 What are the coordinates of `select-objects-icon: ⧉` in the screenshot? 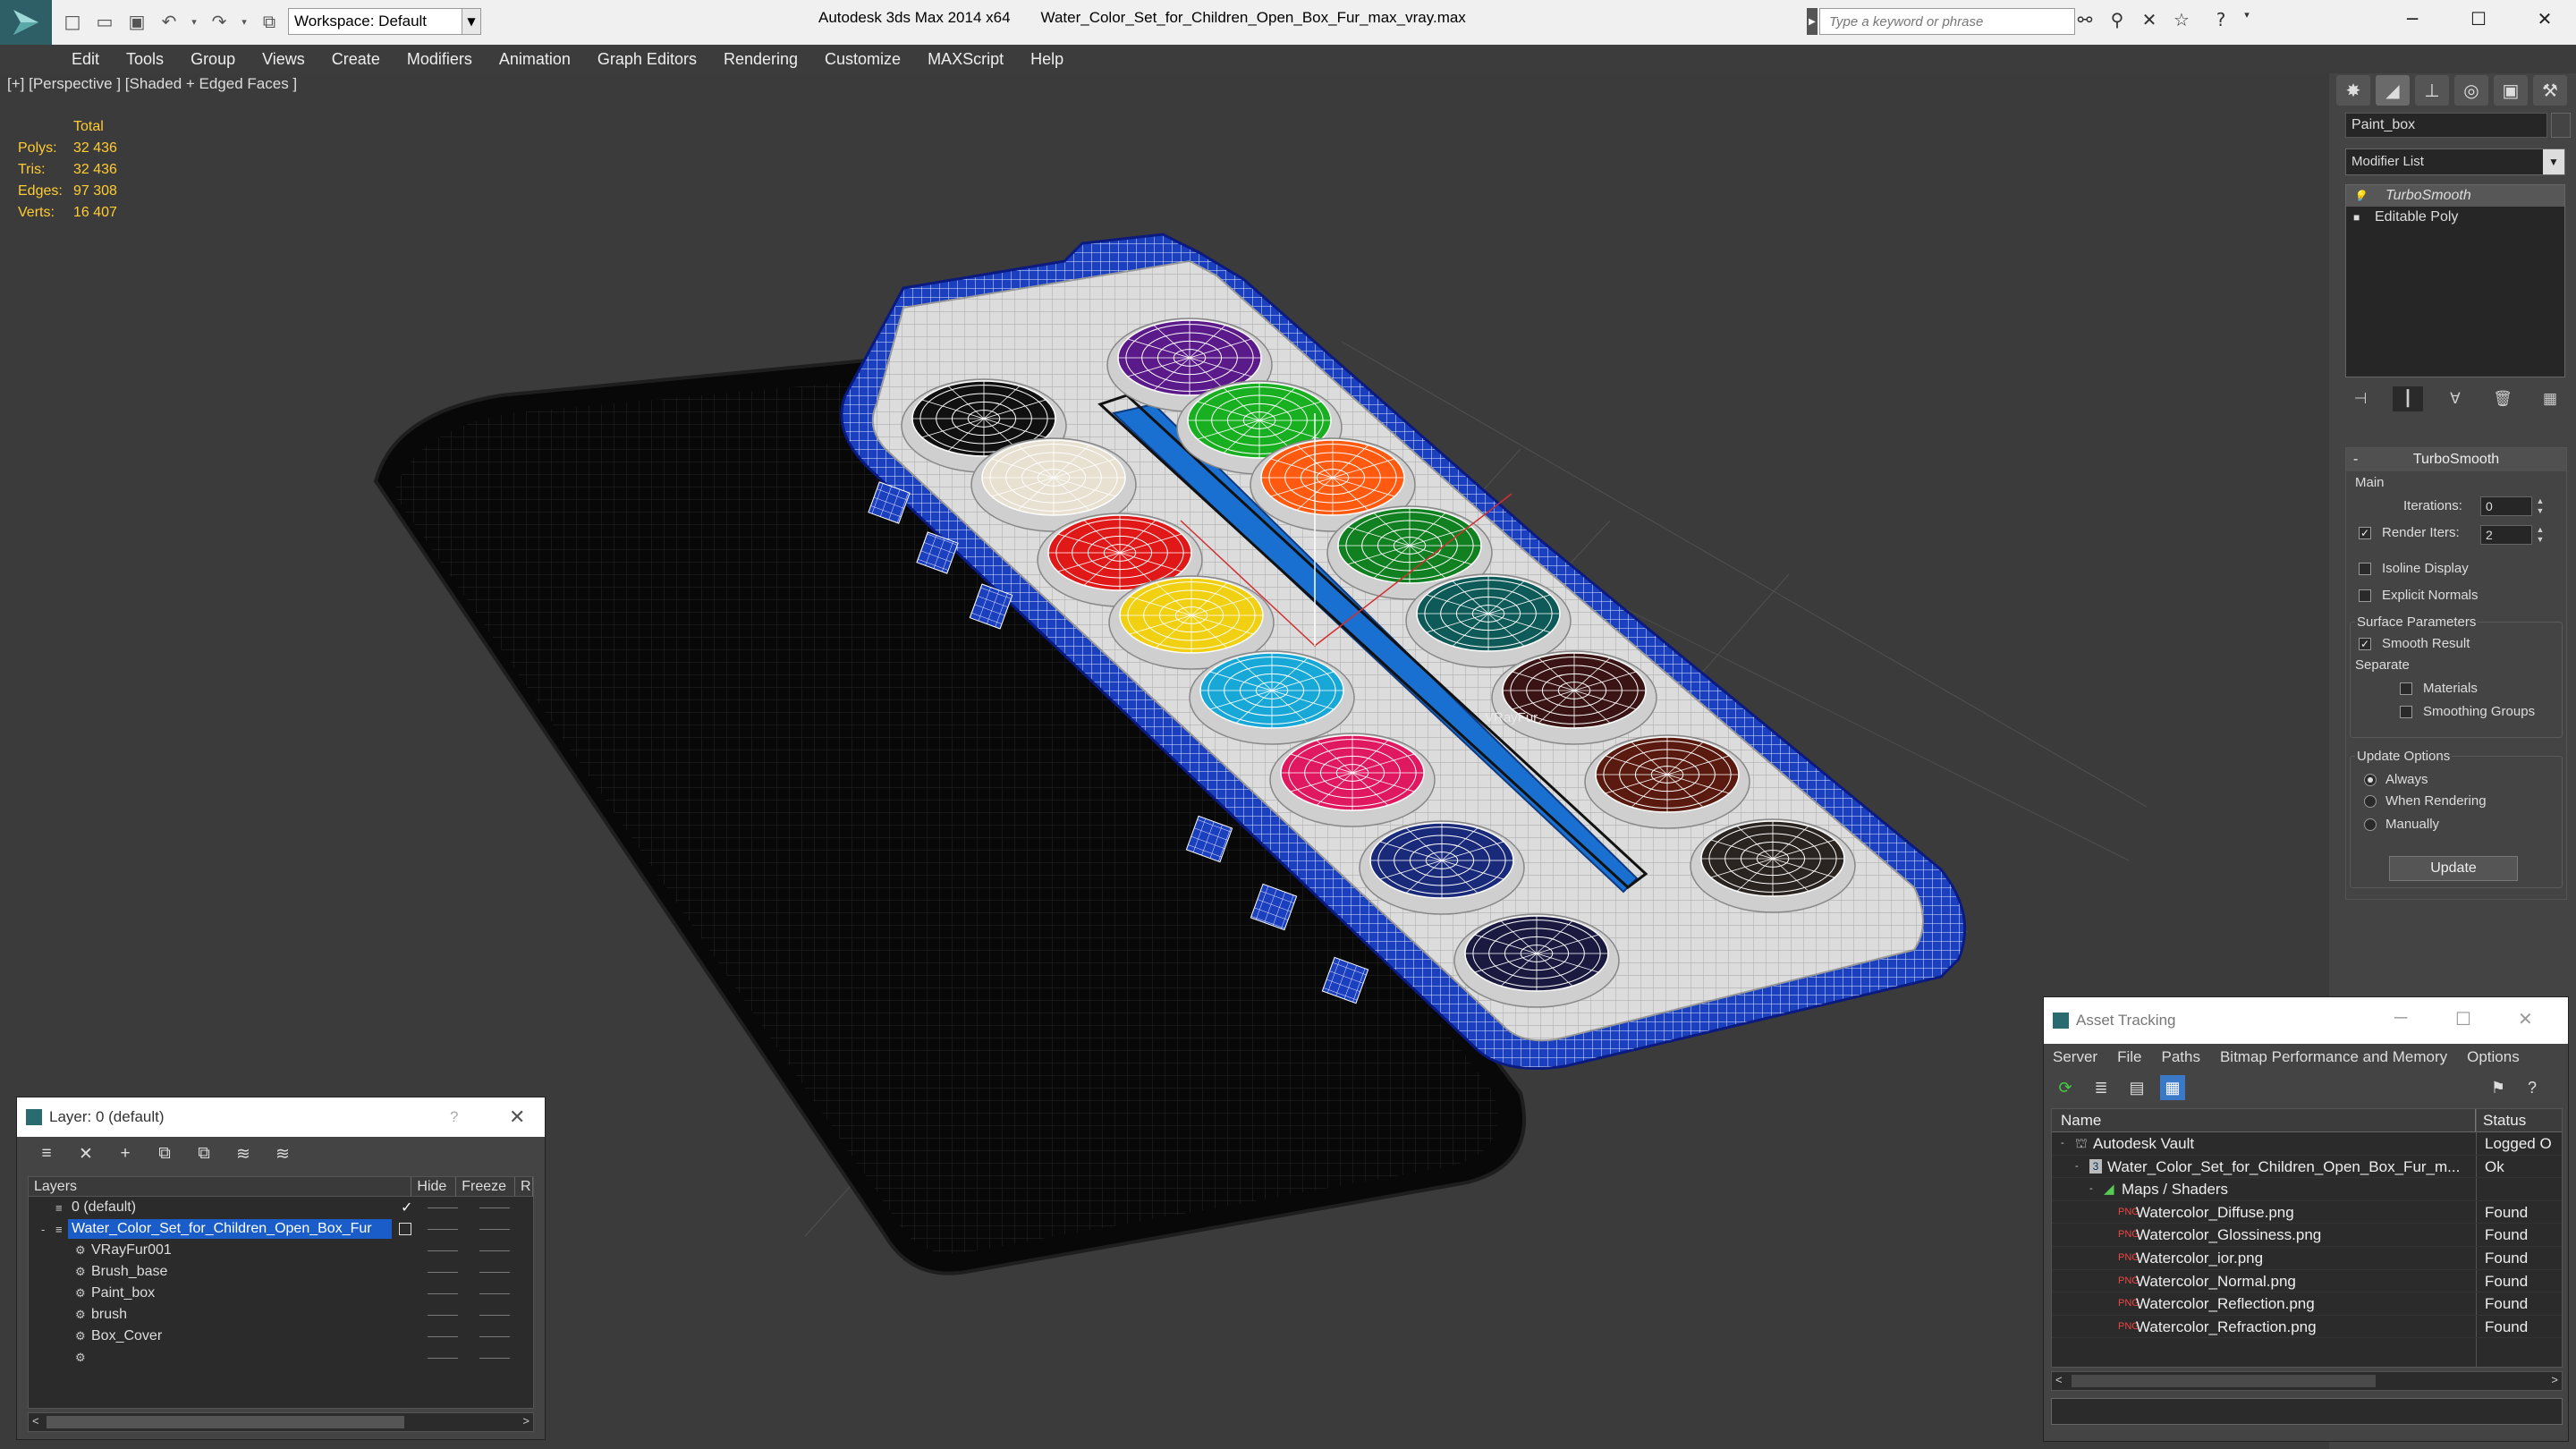 It's located at (164, 1154).